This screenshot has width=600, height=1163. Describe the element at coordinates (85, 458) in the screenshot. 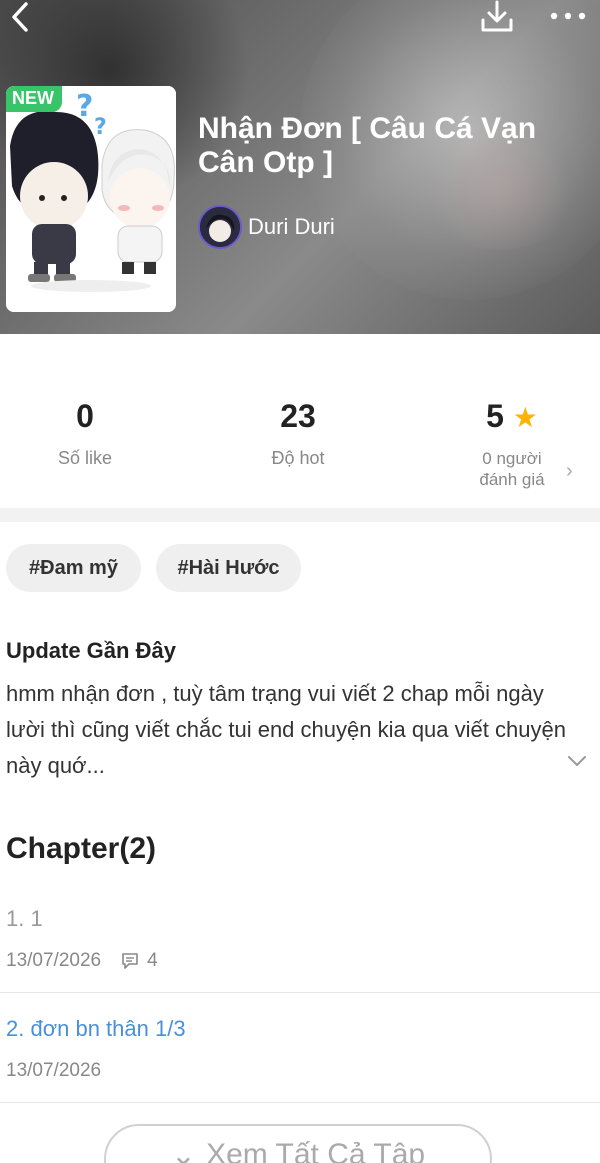

I see `likes-label: Số like` at that location.